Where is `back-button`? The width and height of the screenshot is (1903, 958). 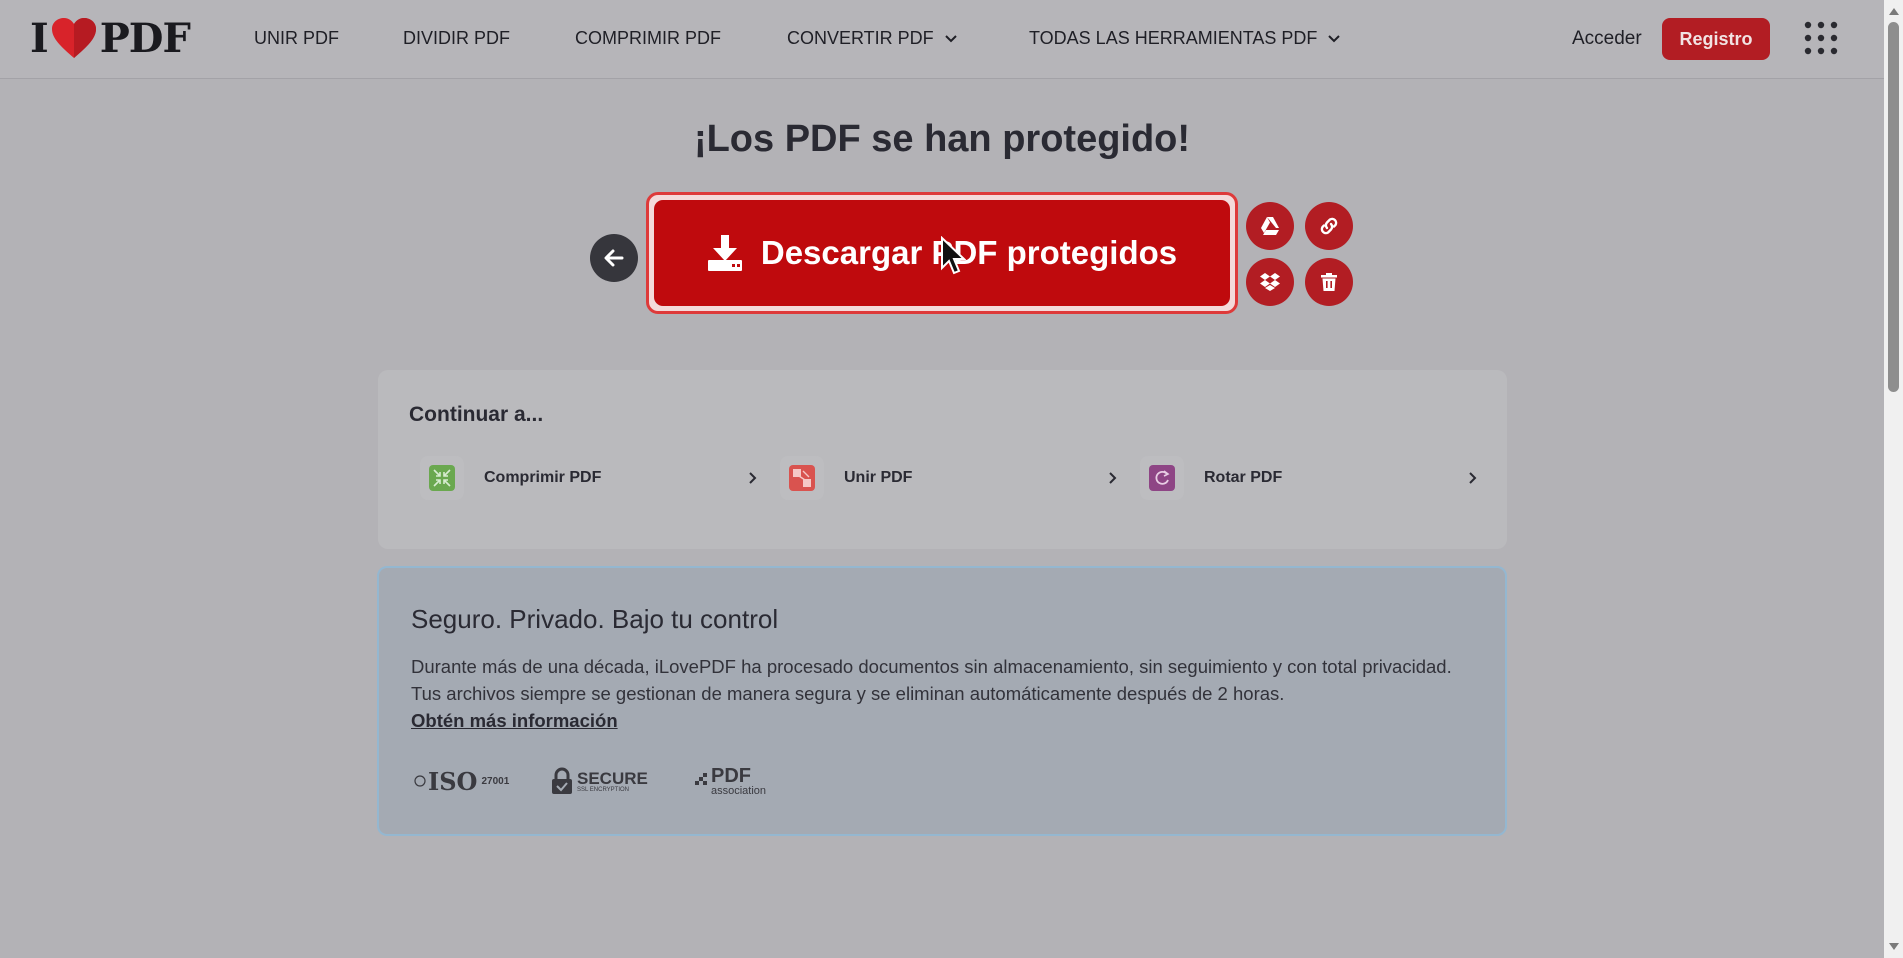
back-button is located at coordinates (614, 258).